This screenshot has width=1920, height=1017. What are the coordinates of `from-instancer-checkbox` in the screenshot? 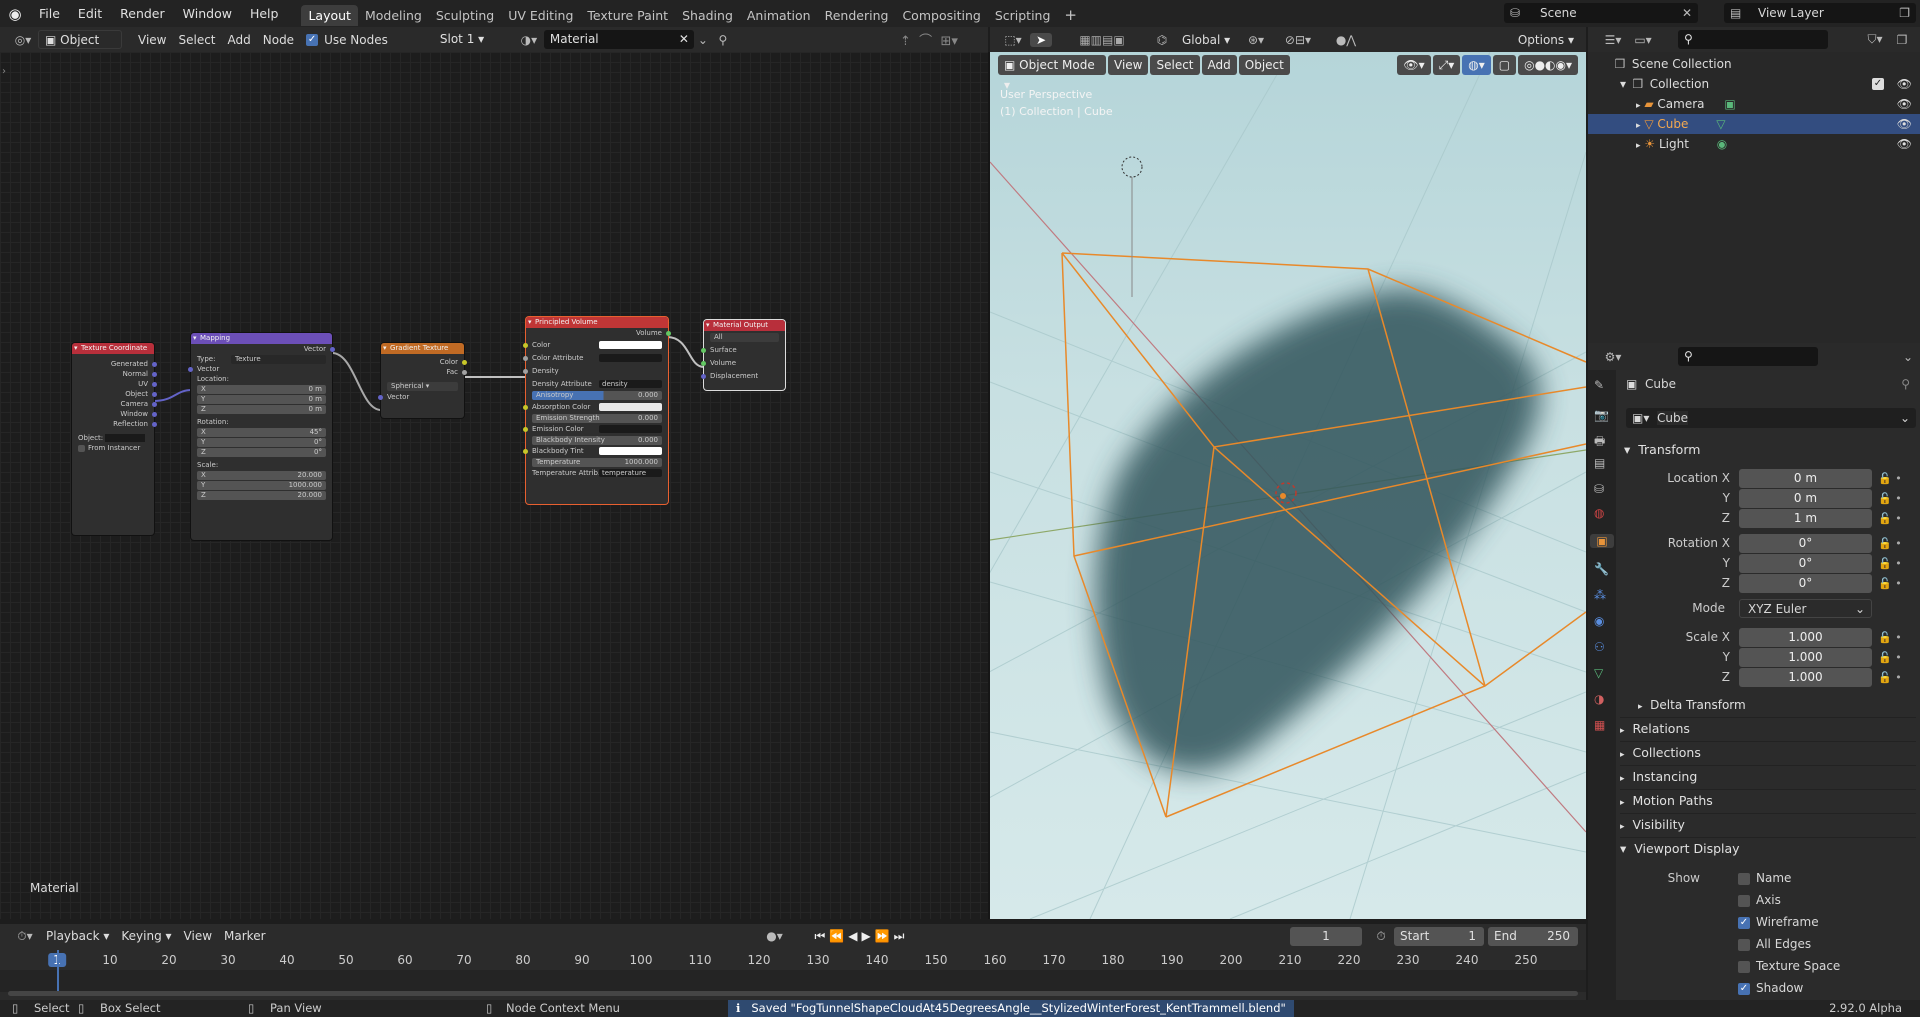 It's located at (81, 448).